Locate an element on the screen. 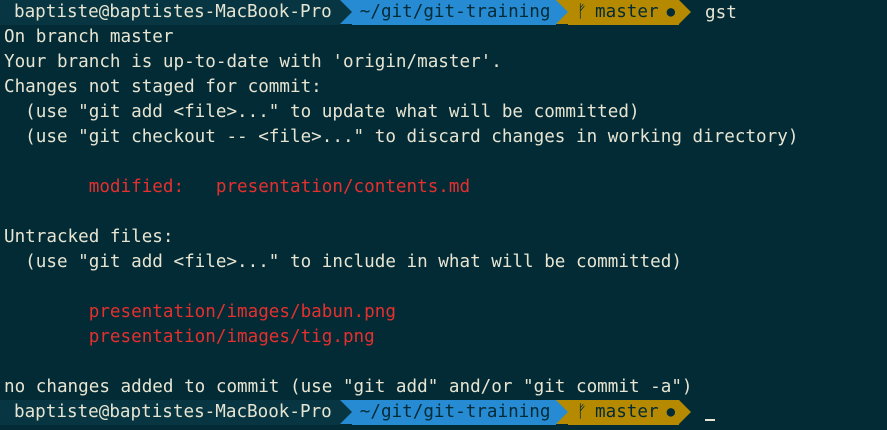  untracked-file: presentation/images/babun.png is located at coordinates (200, 312).